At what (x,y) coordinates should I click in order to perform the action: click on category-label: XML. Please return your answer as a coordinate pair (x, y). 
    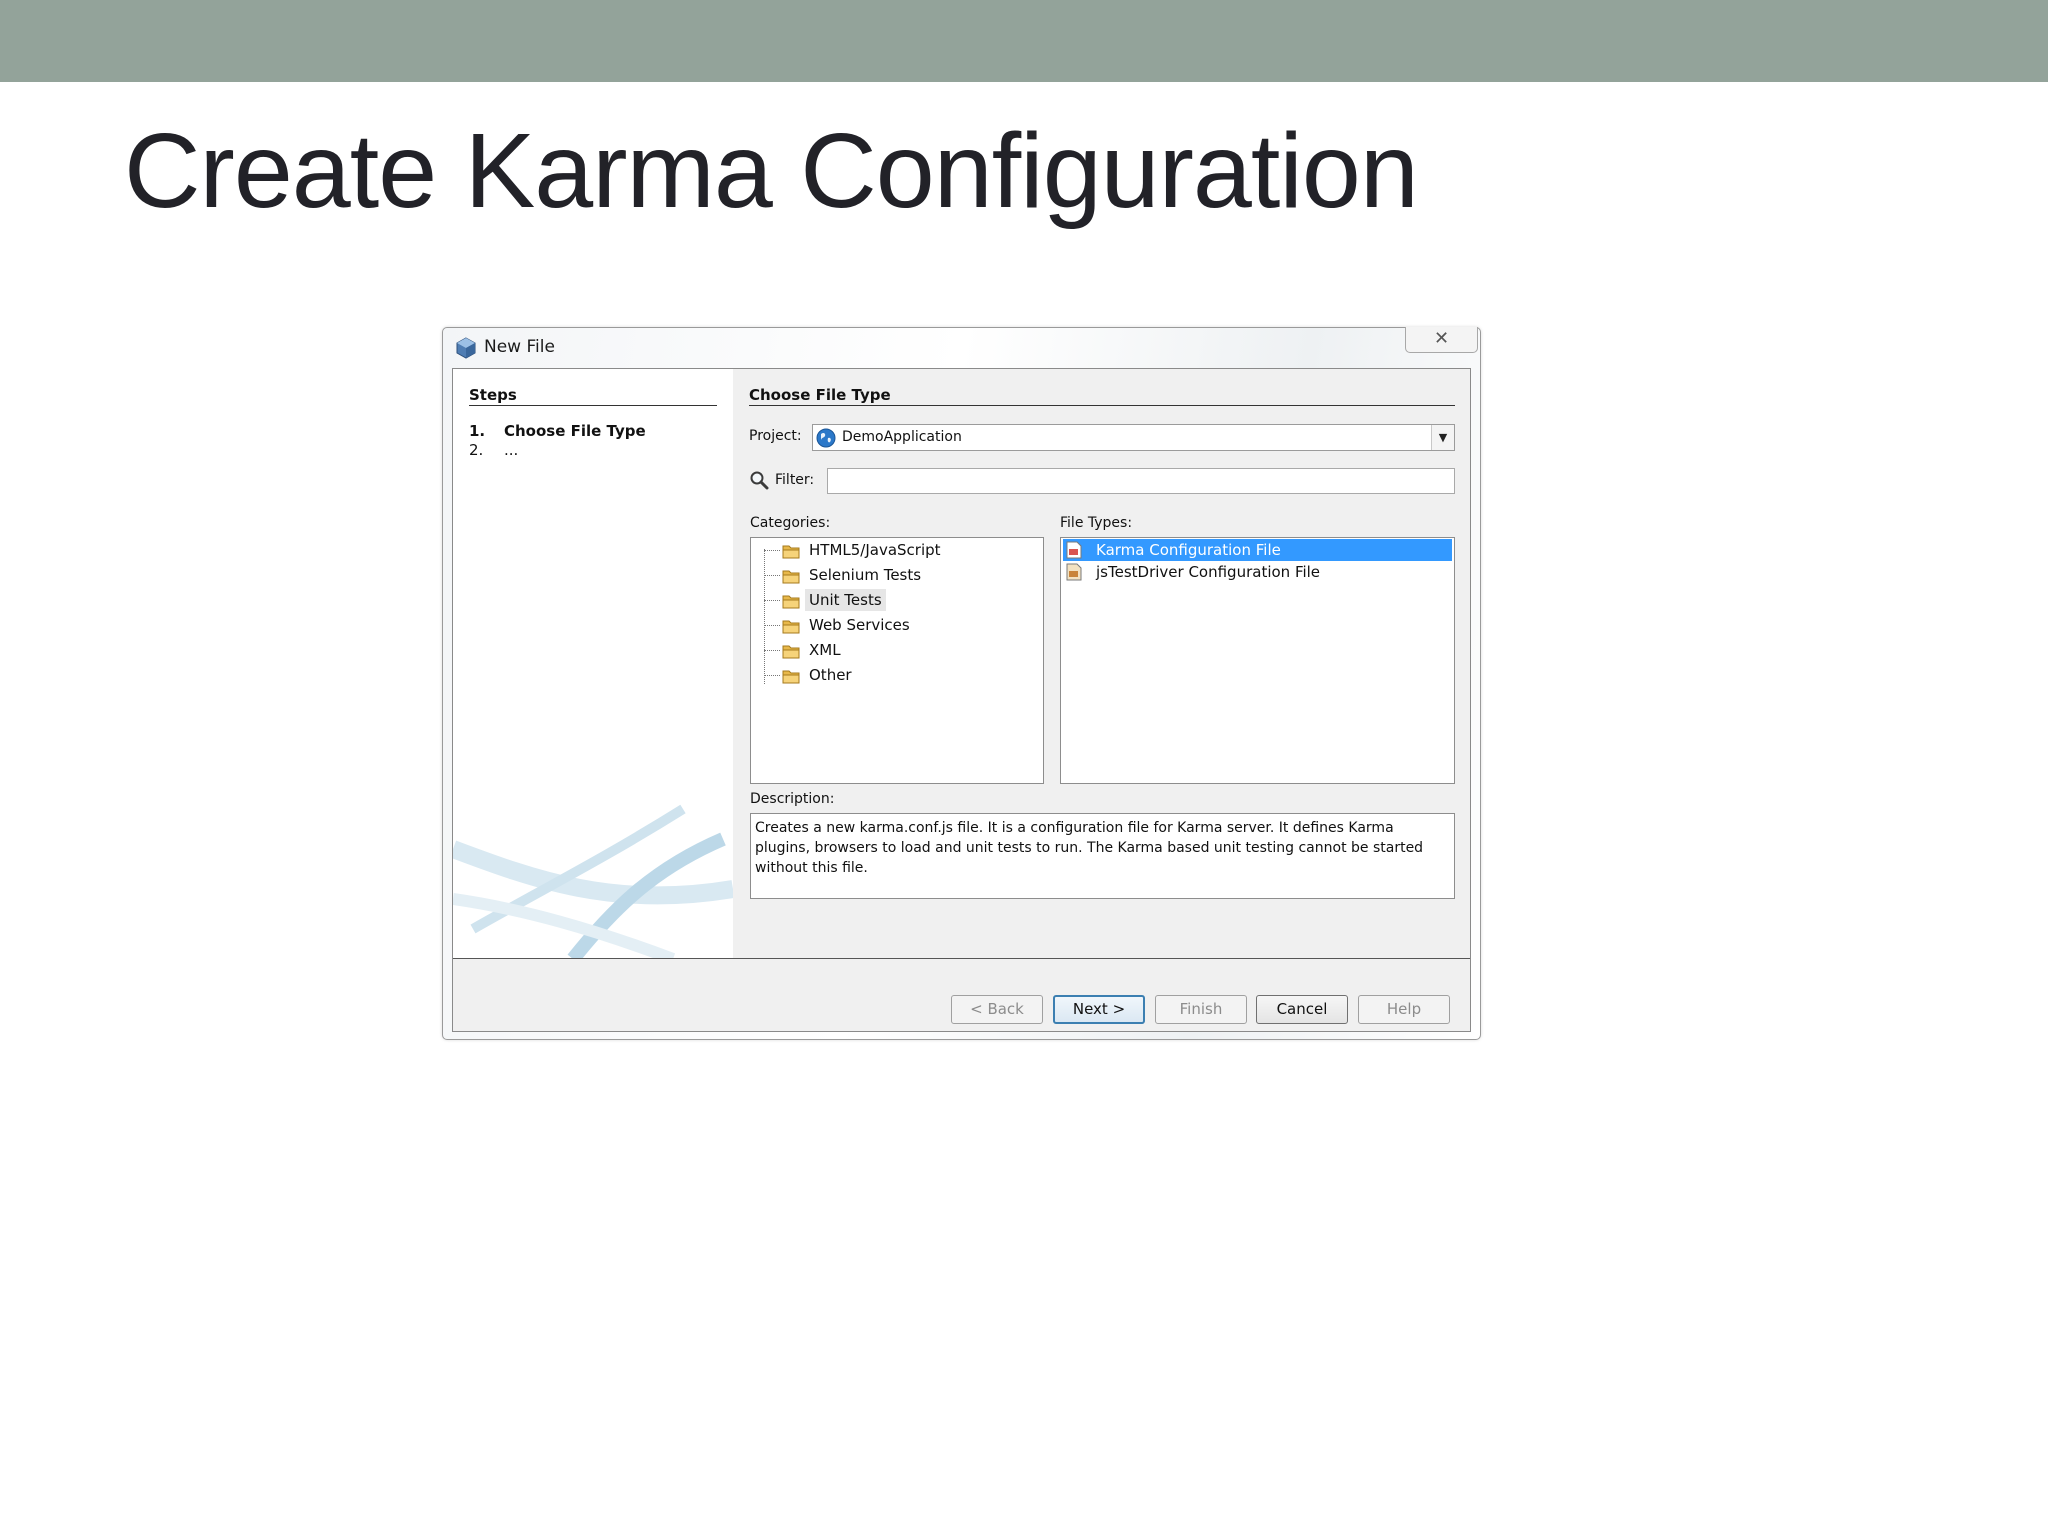
    Looking at the image, I should click on (825, 650).